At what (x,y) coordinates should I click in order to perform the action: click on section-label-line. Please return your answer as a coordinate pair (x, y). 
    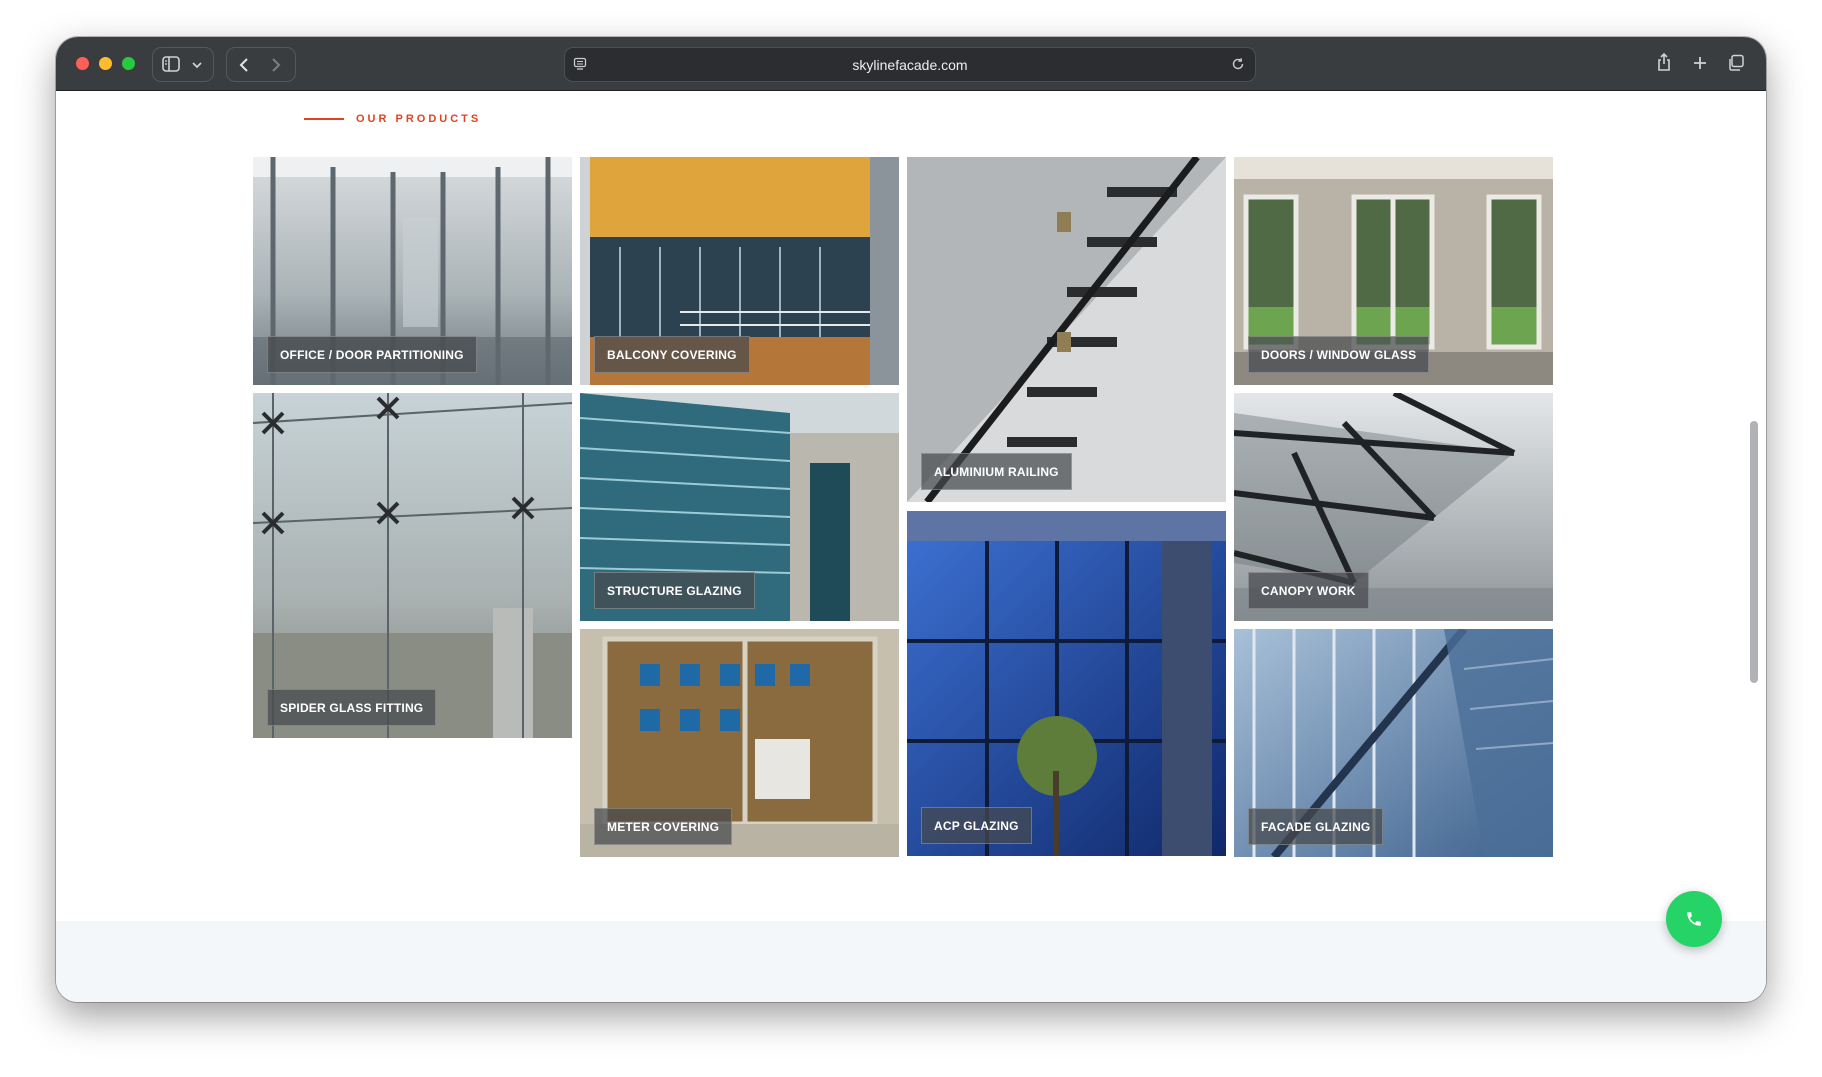
    Looking at the image, I should click on (324, 119).